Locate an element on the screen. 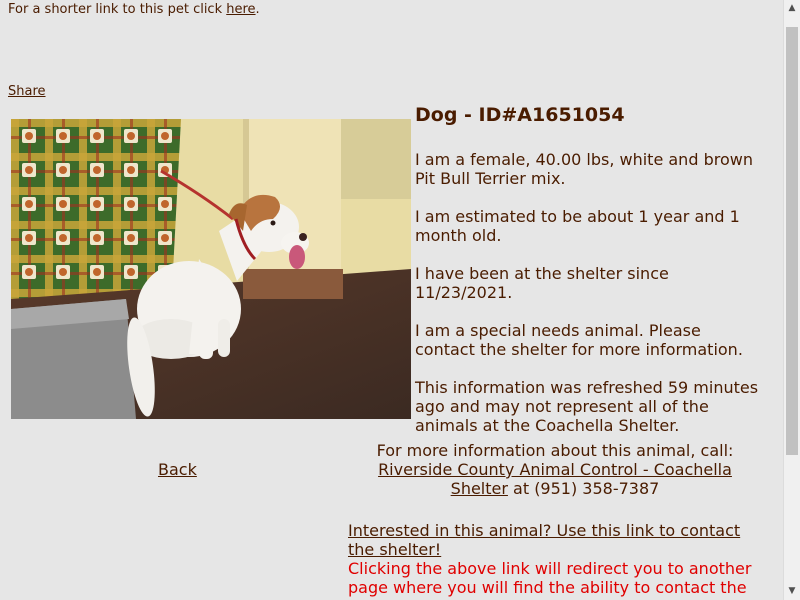 The height and width of the screenshot is (600, 800). short-link-here: here is located at coordinates (240, 9).